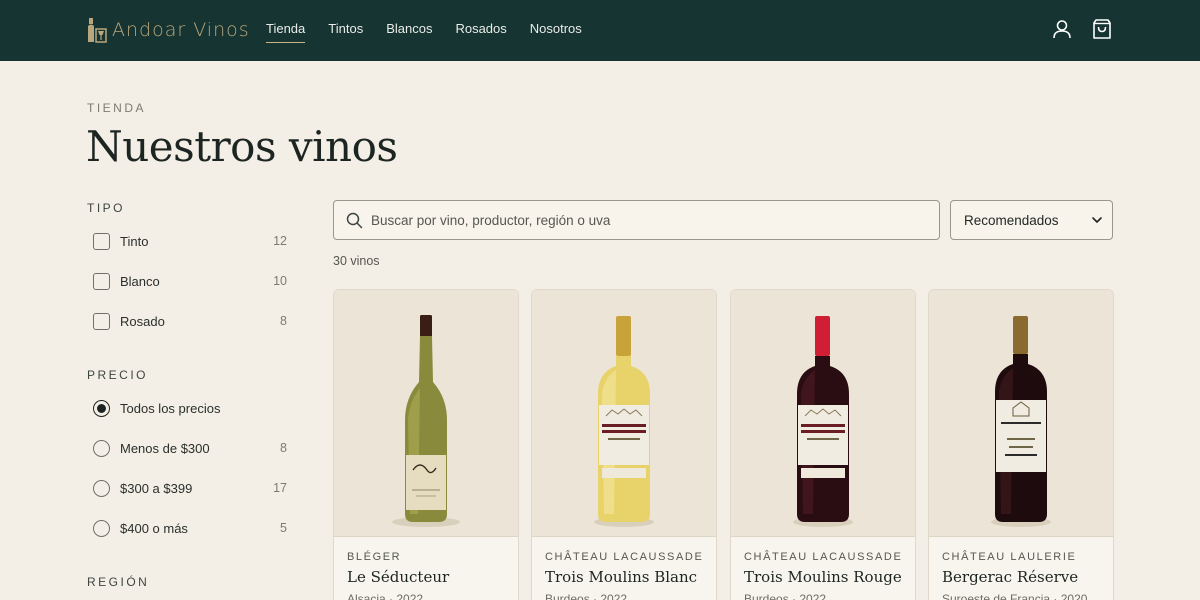 This screenshot has width=1200, height=600. I want to click on page-eyebrow: TIENDA, so click(117, 108).